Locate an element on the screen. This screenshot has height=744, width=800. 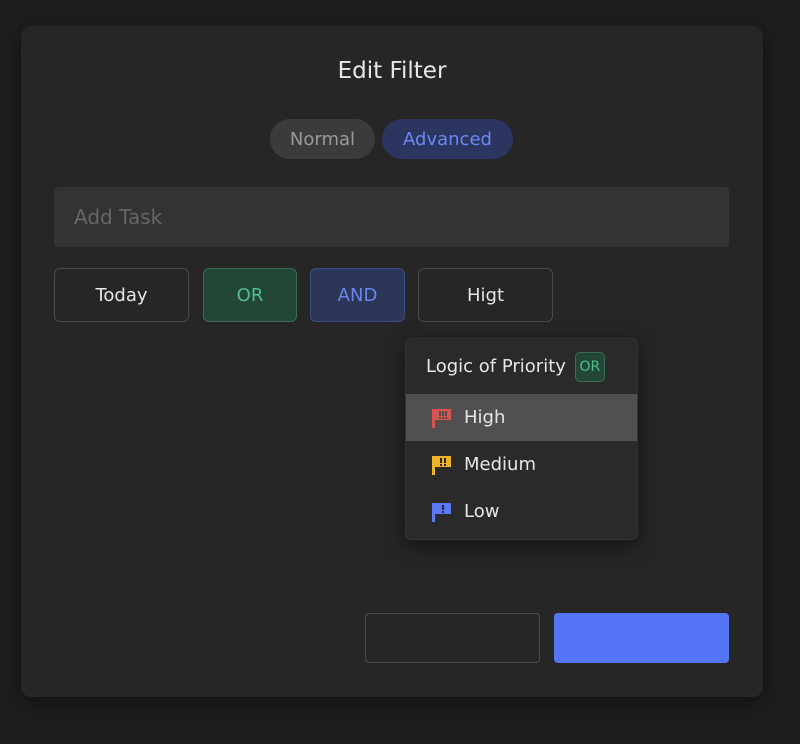
mode-toggle: Normal Advanced is located at coordinates (391, 139).